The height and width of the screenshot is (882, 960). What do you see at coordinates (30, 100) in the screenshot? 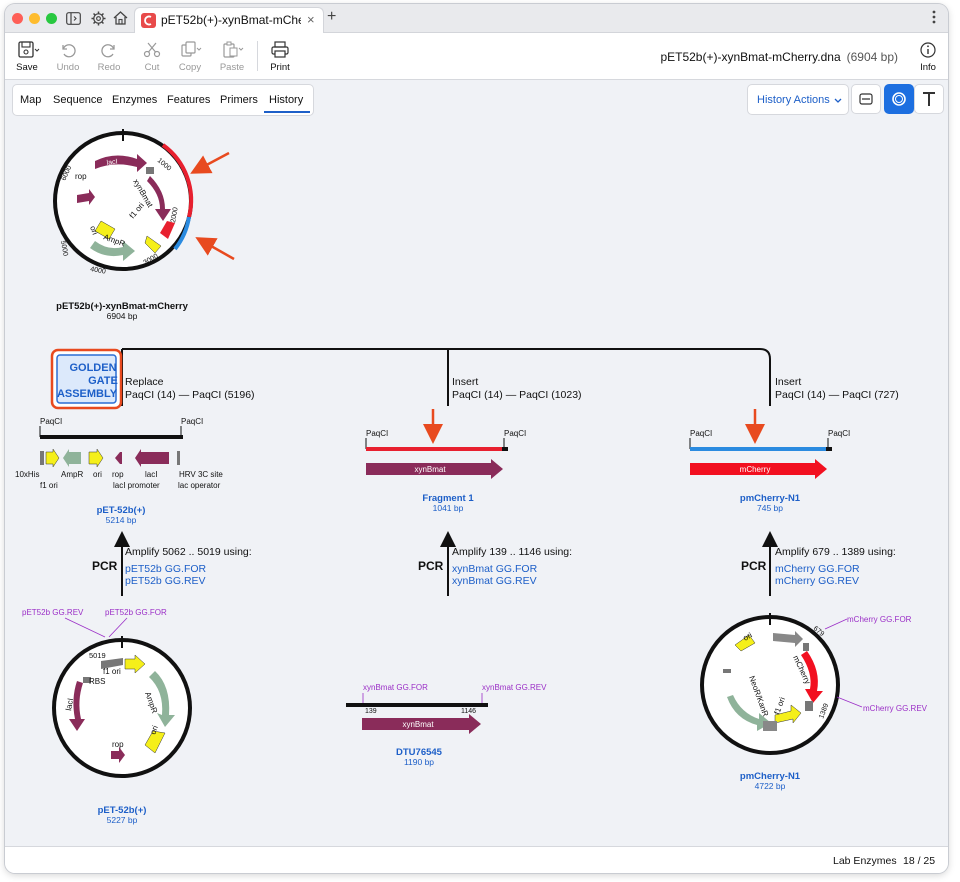
I see `tab-map: Map` at bounding box center [30, 100].